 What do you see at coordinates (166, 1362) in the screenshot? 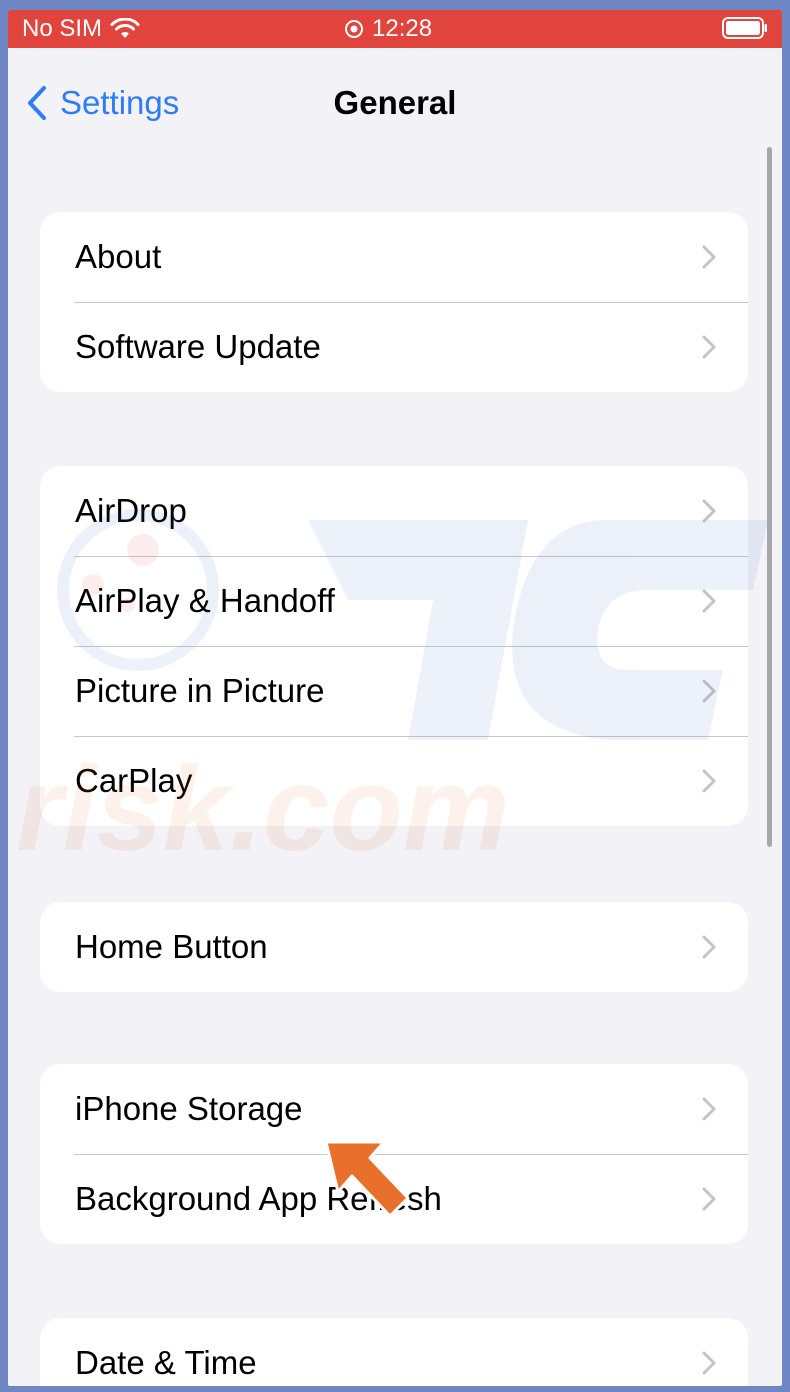
I see `row-label: Date & Time` at bounding box center [166, 1362].